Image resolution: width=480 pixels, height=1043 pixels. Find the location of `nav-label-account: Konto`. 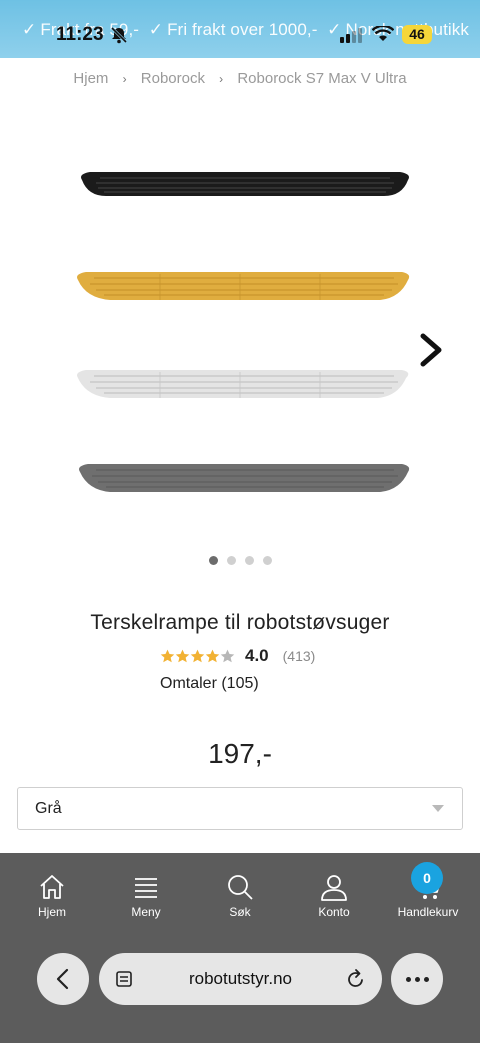

nav-label-account: Konto is located at coordinates (334, 912).